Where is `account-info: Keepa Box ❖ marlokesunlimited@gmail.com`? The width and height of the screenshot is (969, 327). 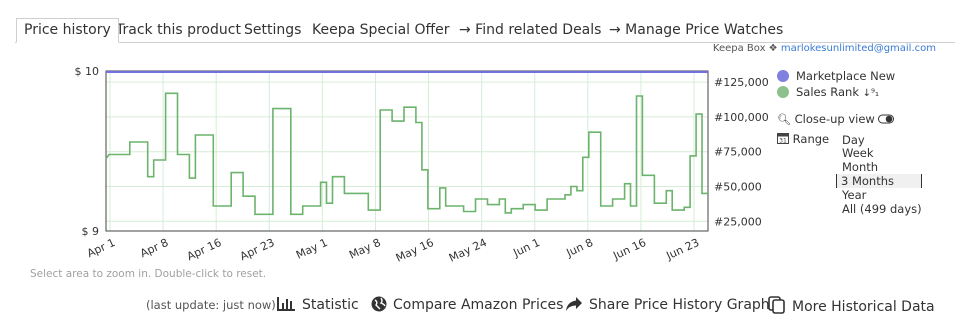 account-info: Keepa Box ❖ marlokesunlimited@gmail.com is located at coordinates (824, 48).